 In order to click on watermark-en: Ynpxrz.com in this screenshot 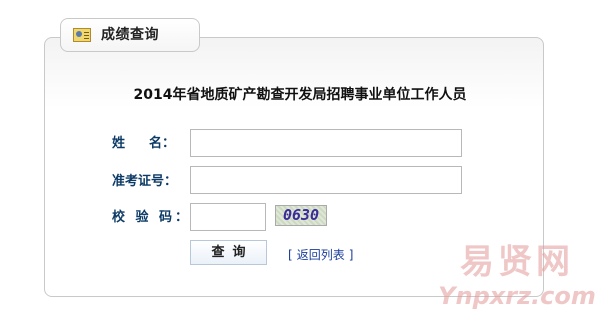, I will do `click(517, 296)`.